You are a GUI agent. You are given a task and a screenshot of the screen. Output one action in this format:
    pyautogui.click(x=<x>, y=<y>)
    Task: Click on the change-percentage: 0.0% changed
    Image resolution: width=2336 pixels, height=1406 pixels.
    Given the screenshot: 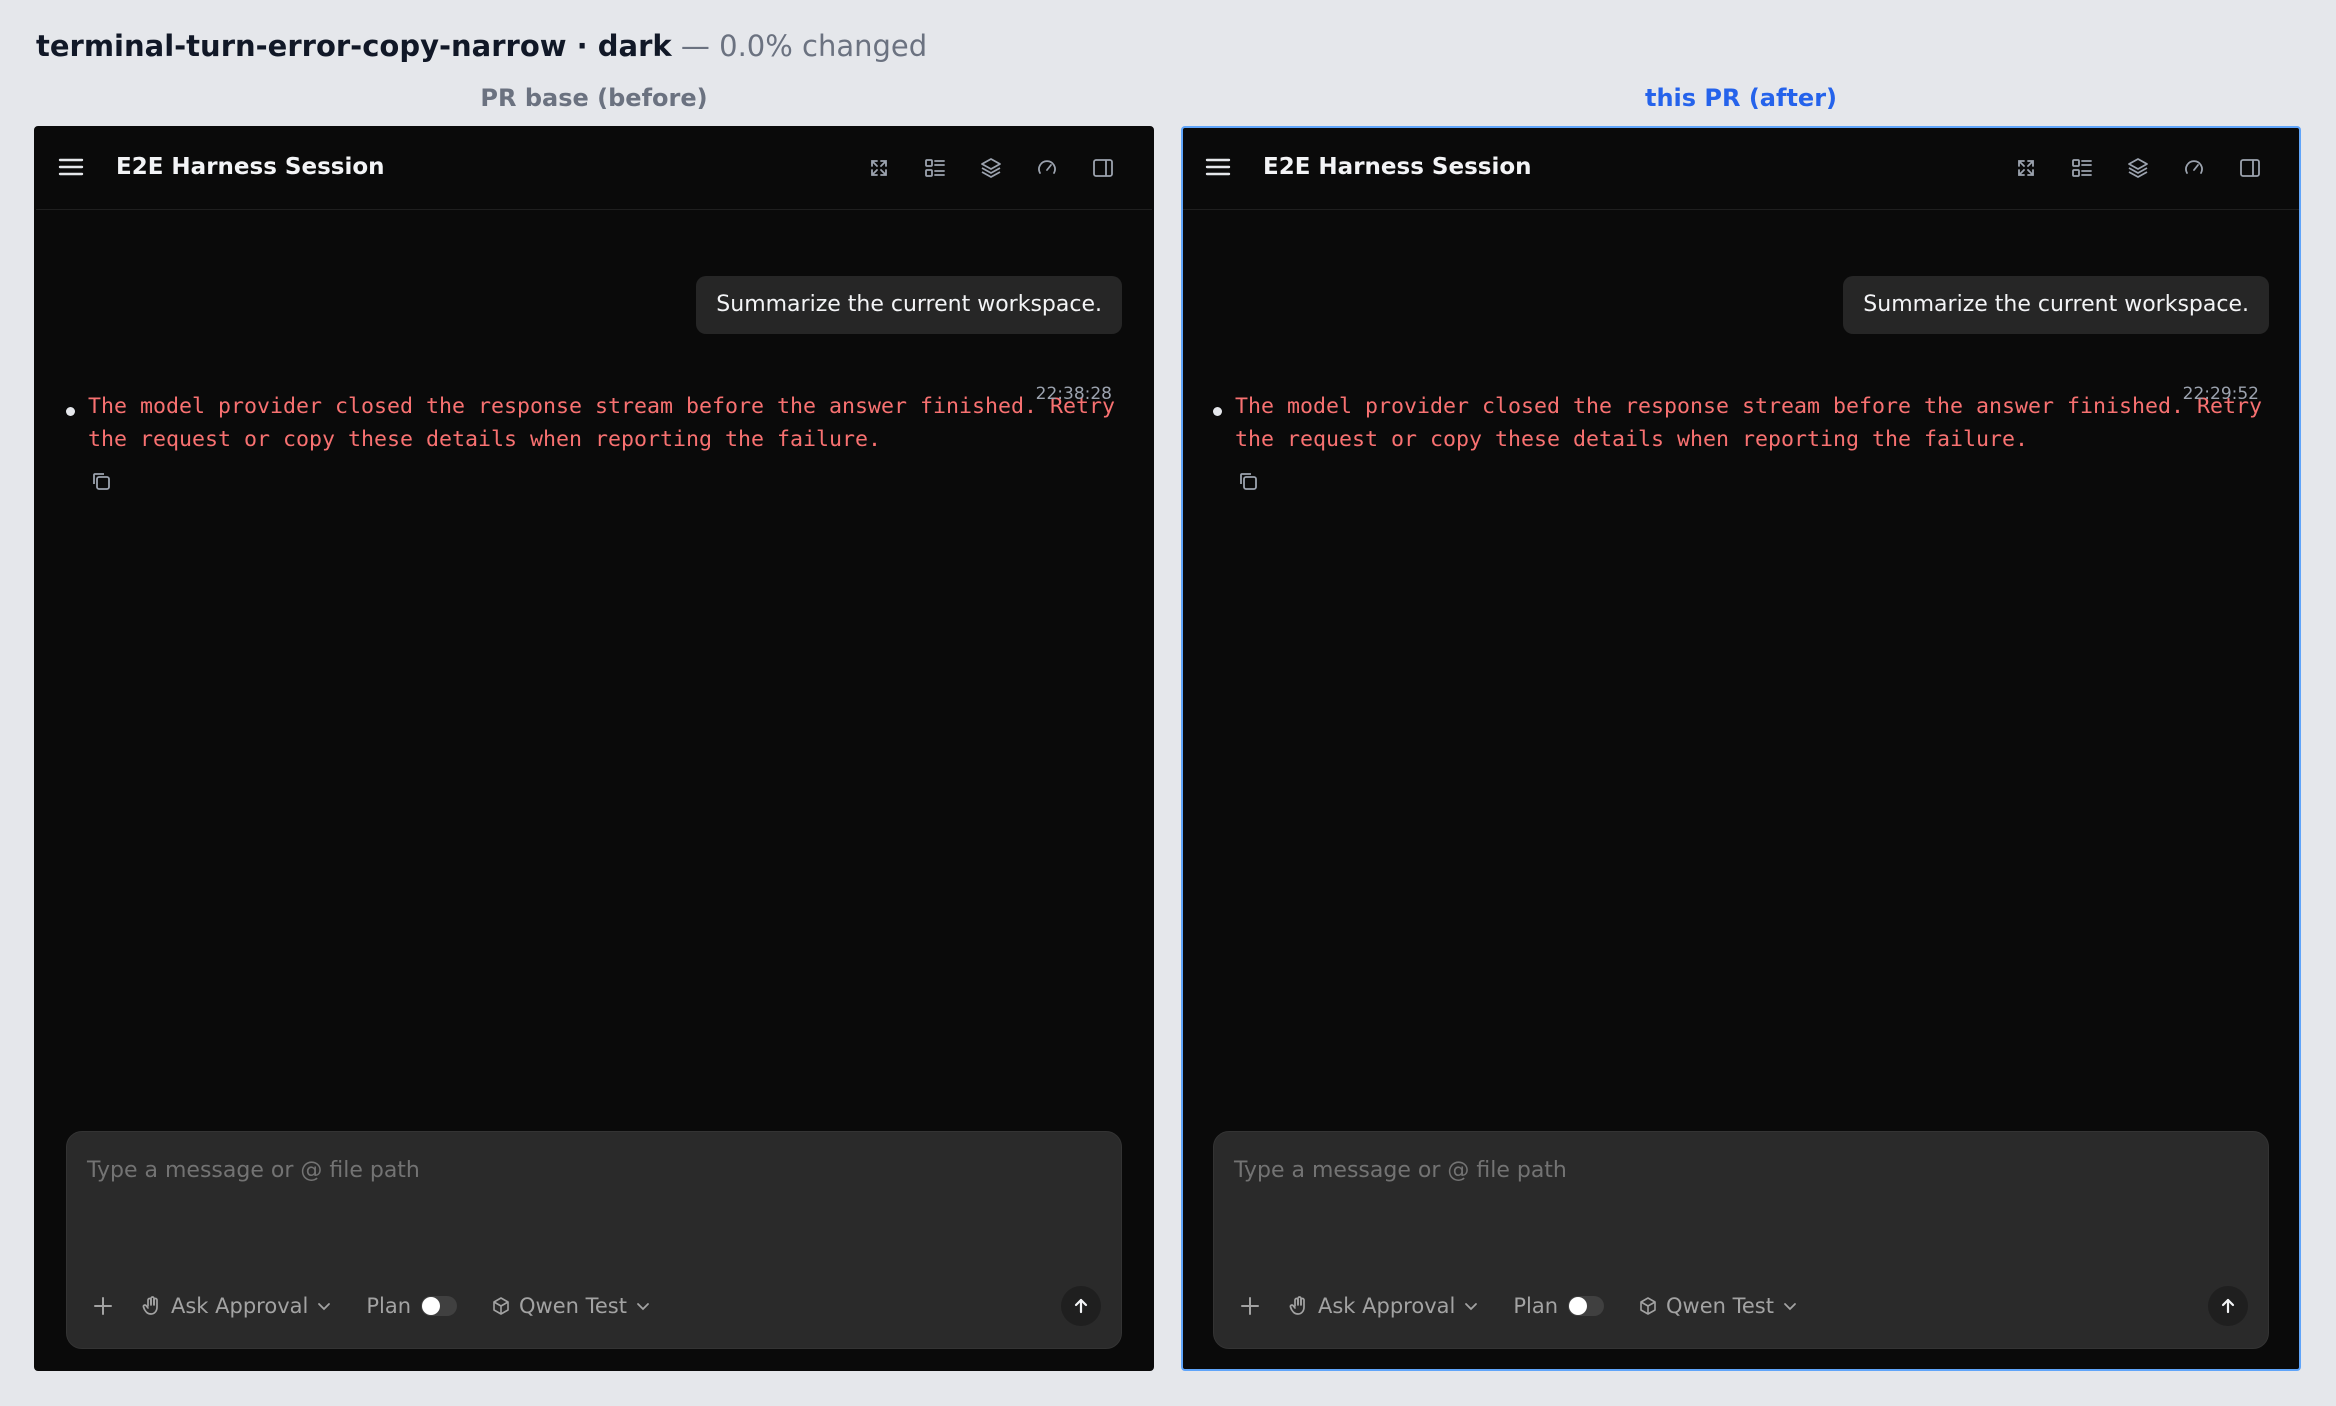 What is the action you would take?
    pyautogui.click(x=823, y=46)
    